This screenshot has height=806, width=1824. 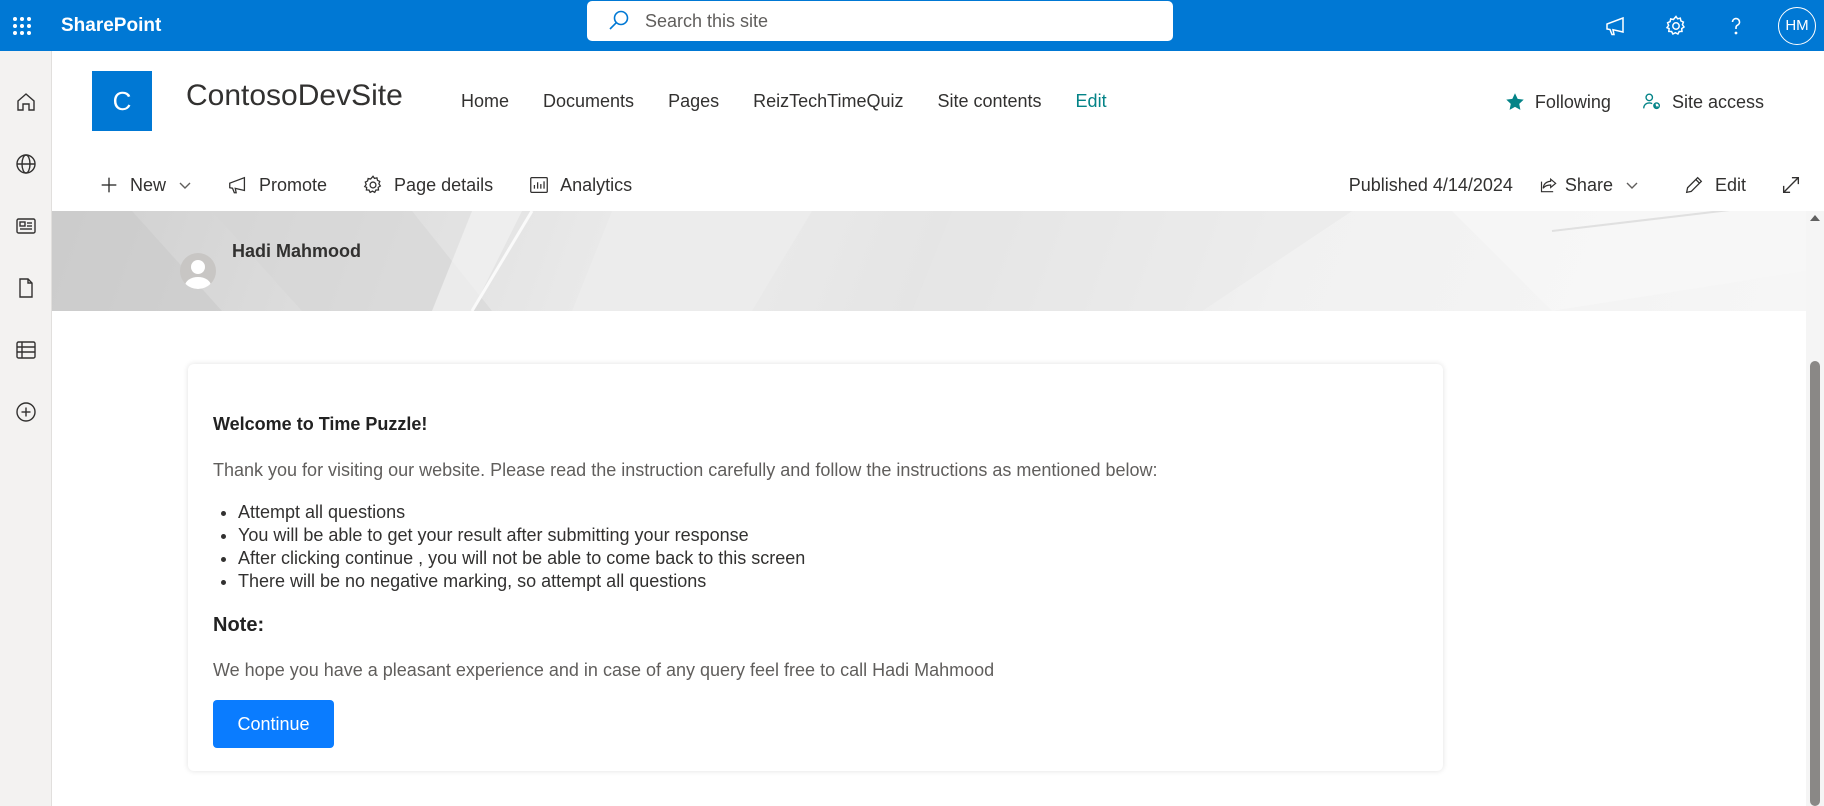 What do you see at coordinates (22, 25) in the screenshot?
I see `app-launcher-icon` at bounding box center [22, 25].